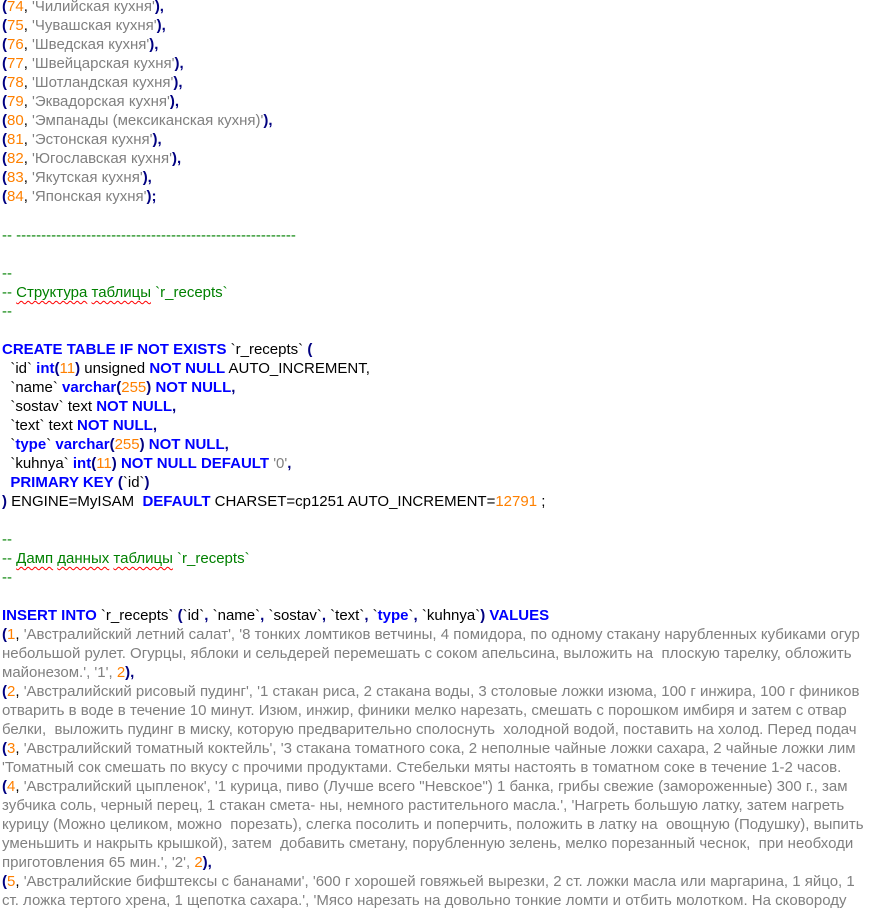 The image size is (880, 916). I want to click on column-text-line: `text` text NOT NULL,, so click(80, 425).